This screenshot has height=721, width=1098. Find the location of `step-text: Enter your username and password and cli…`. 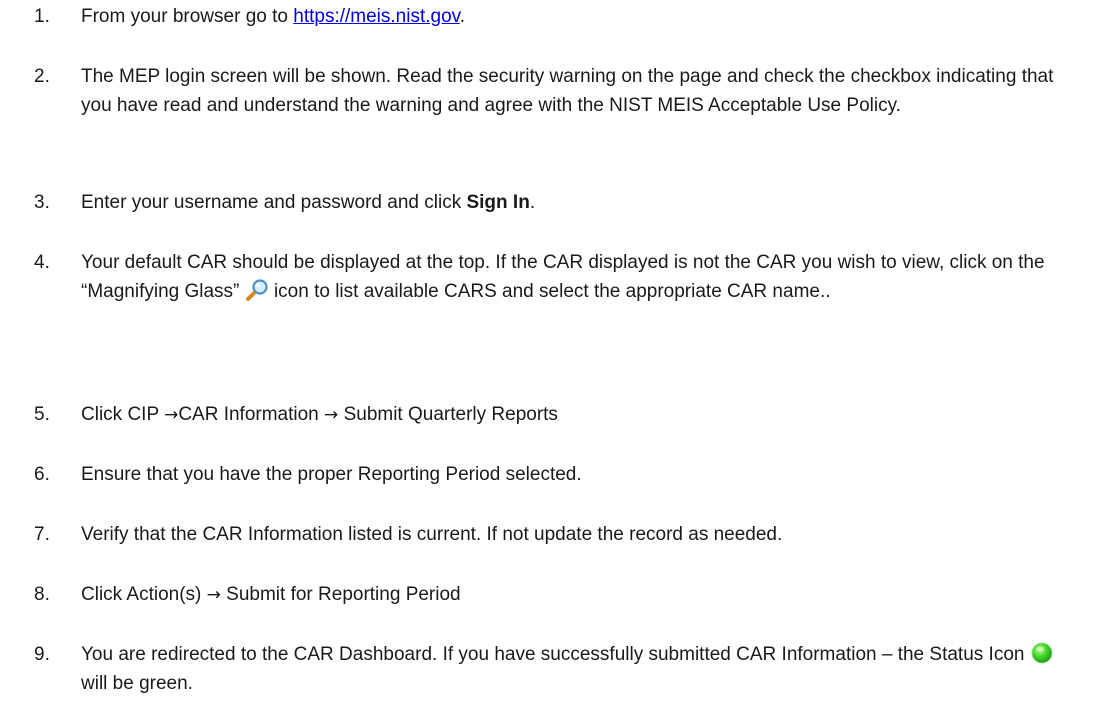

step-text: Enter your username and password and cli… is located at coordinates (582, 202).